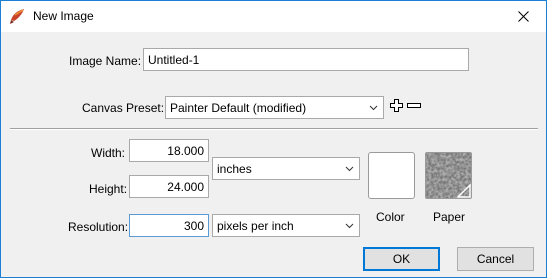 The width and height of the screenshot is (547, 278). What do you see at coordinates (391, 175) in the screenshot?
I see `color-swatch` at bounding box center [391, 175].